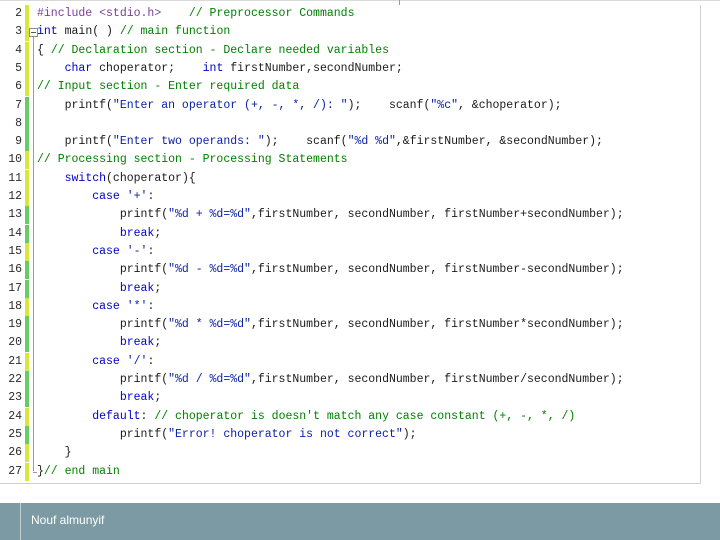 This screenshot has height=540, width=720. Describe the element at coordinates (350, 343) in the screenshot. I see `code-line: 20 break;` at that location.